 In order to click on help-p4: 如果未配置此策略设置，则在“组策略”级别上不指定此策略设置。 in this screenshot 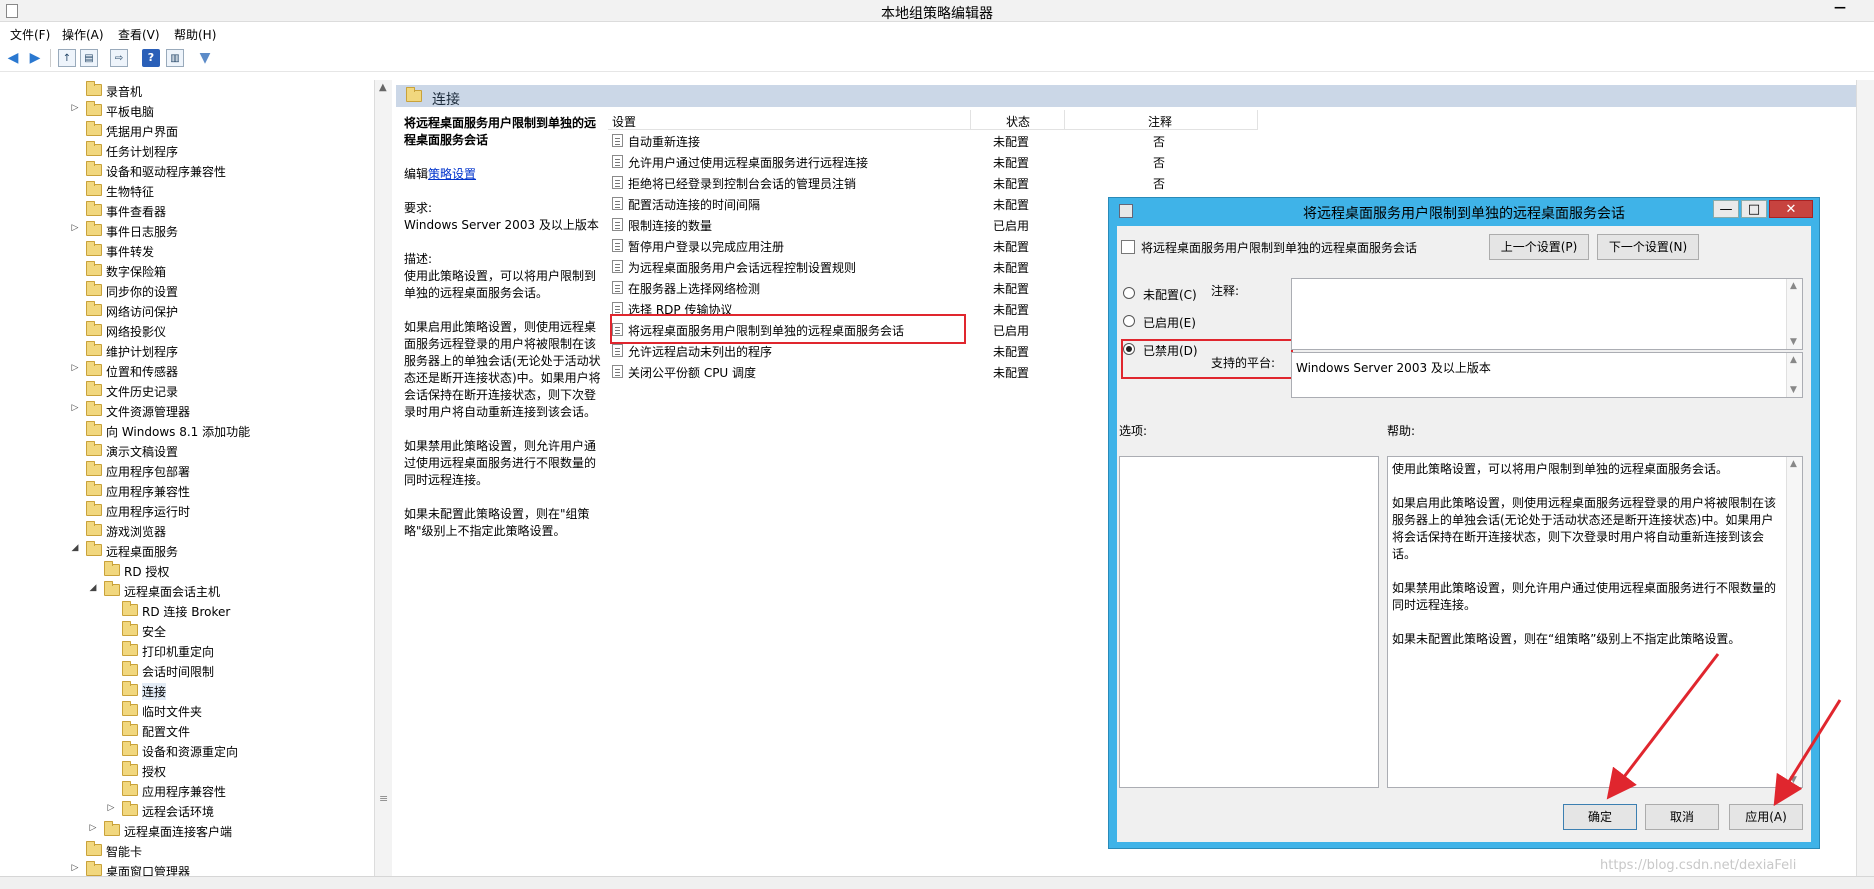, I will do `click(1566, 639)`.